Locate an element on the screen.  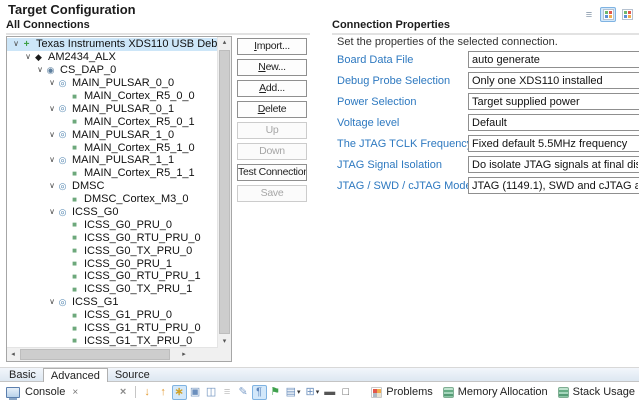
scroll-lock-icon: ¶ is located at coordinates (259, 392).